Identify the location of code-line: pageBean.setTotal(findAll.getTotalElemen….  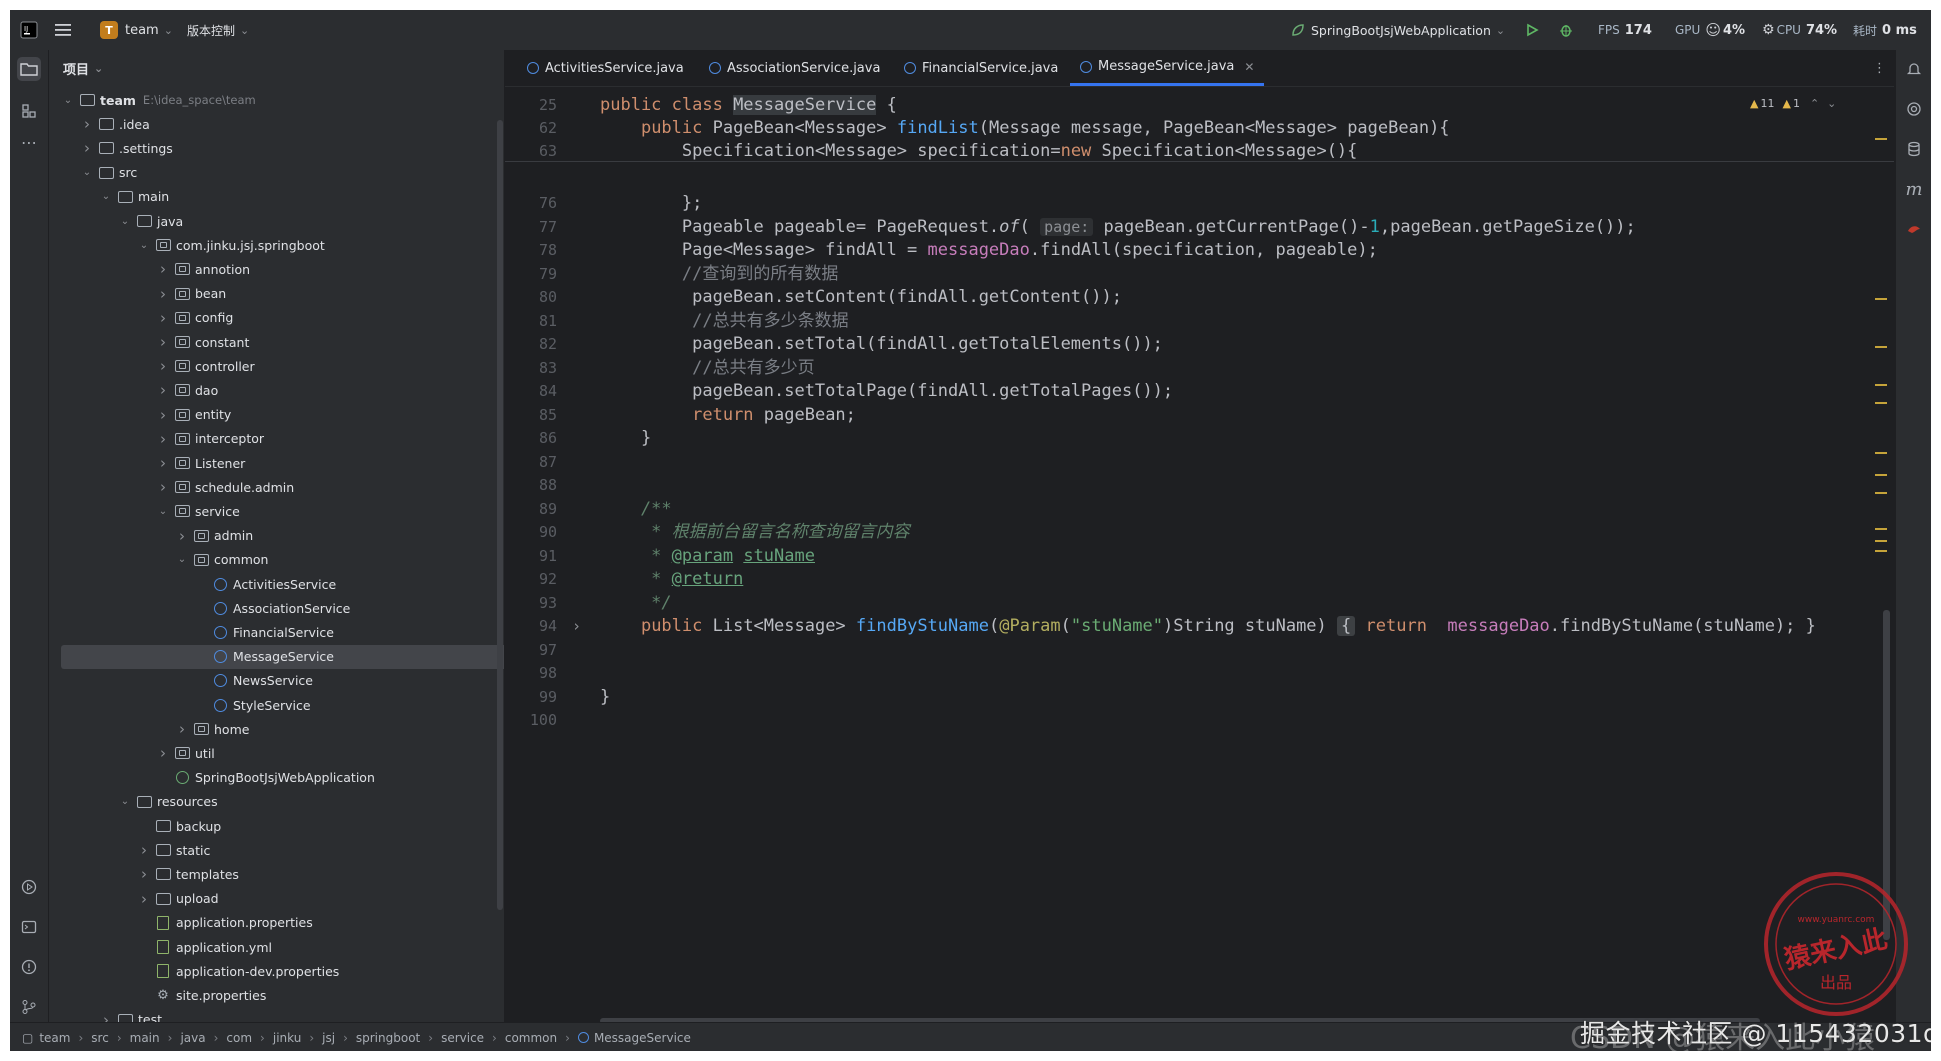
(881, 344).